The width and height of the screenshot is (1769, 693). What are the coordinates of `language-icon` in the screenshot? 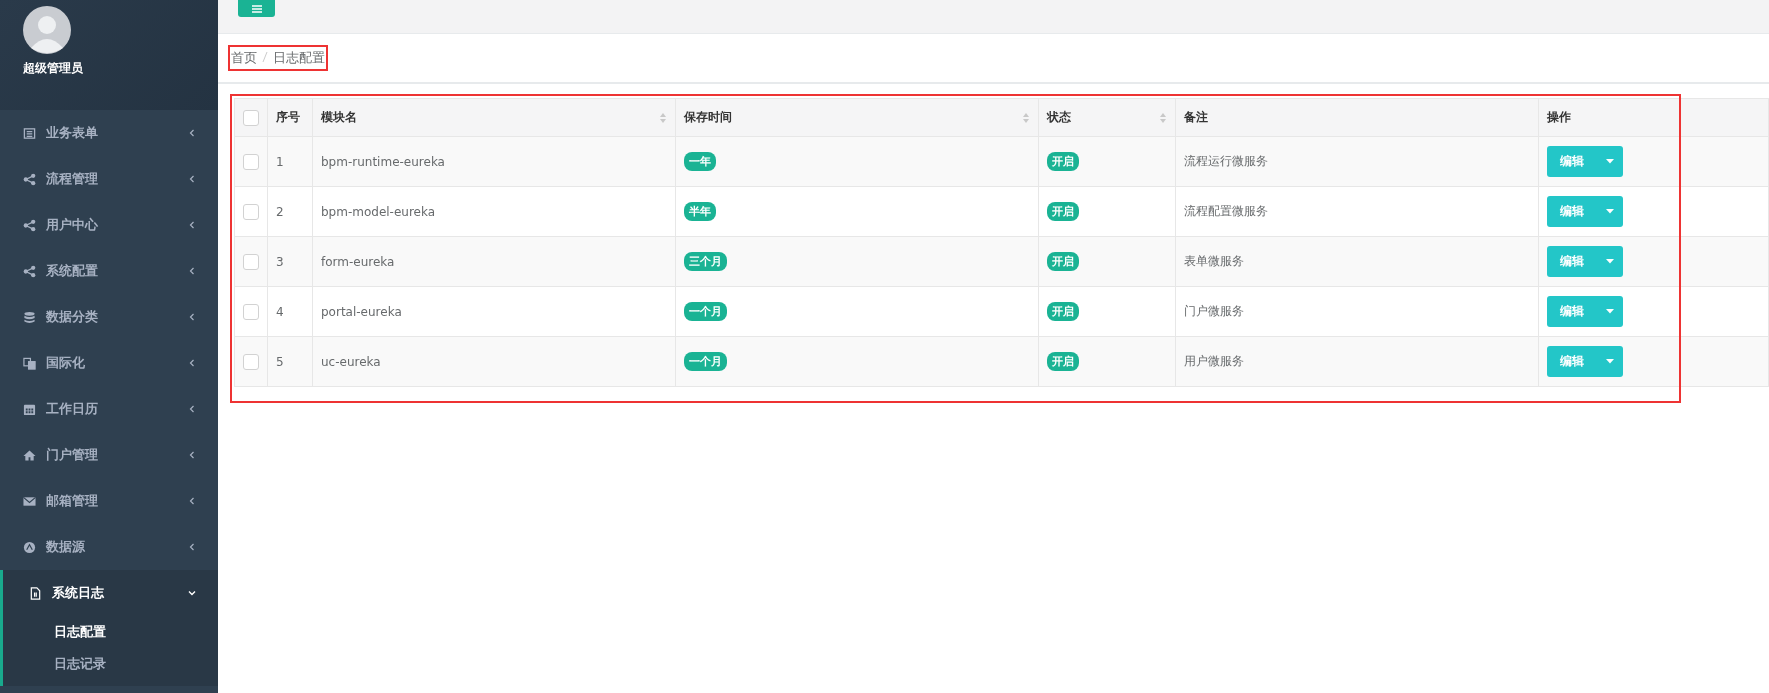 It's located at (29, 363).